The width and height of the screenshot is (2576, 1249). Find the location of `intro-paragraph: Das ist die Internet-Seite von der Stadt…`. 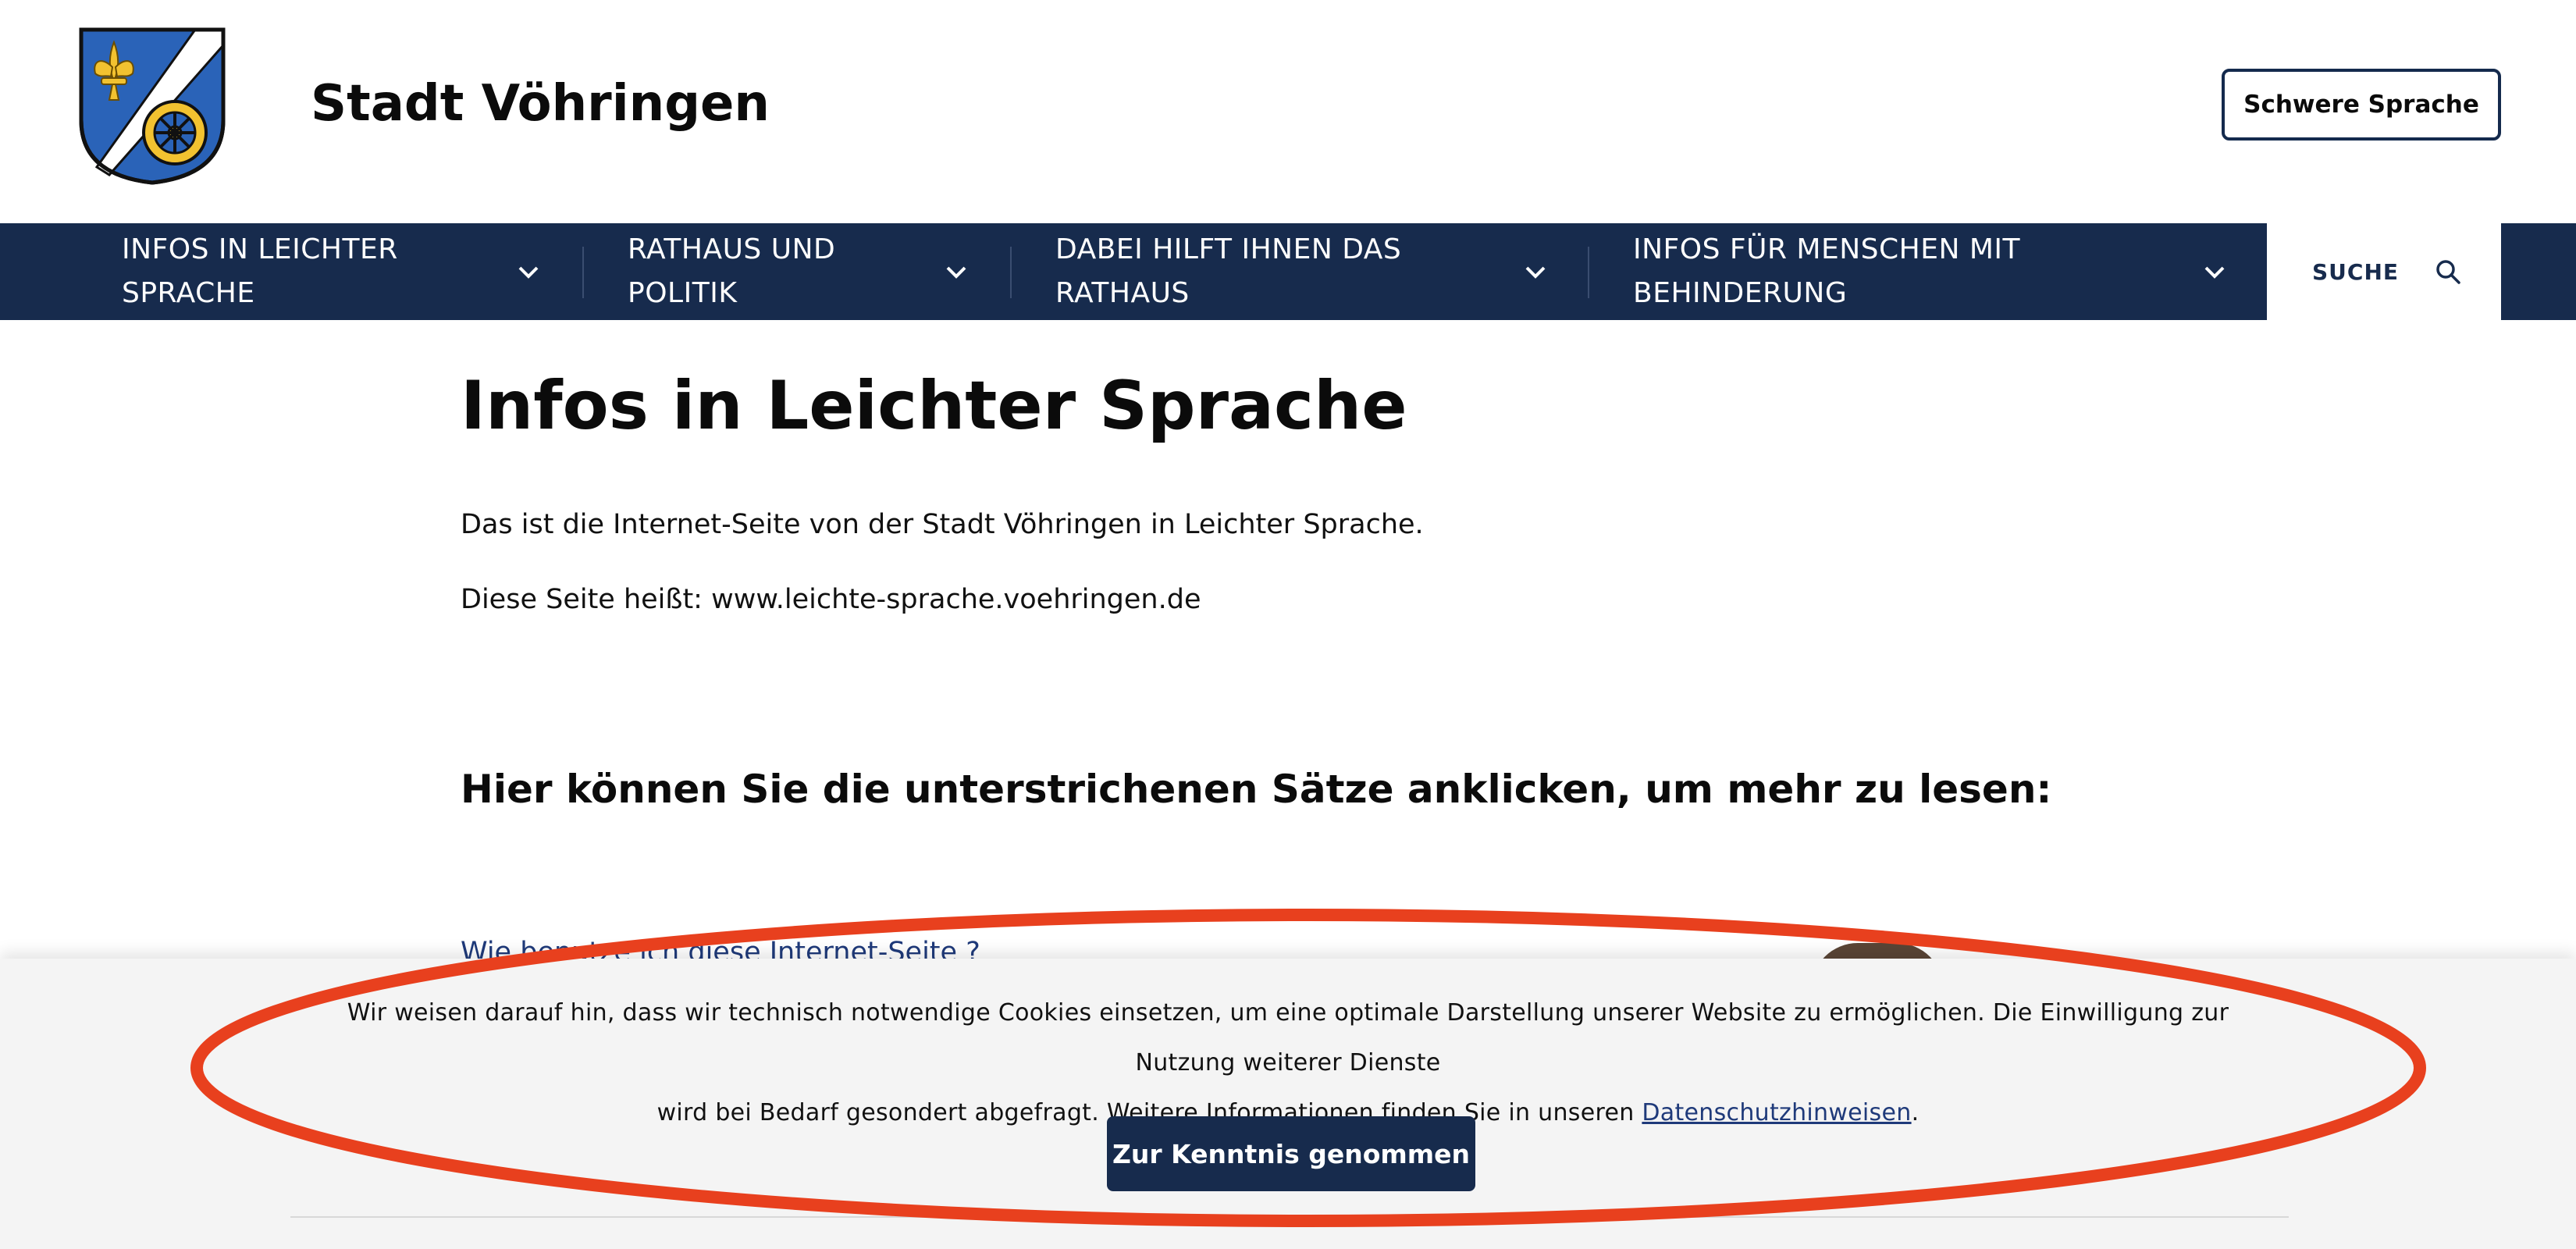

intro-paragraph: Das ist die Internet-Seite von der Stadt… is located at coordinates (942, 524).